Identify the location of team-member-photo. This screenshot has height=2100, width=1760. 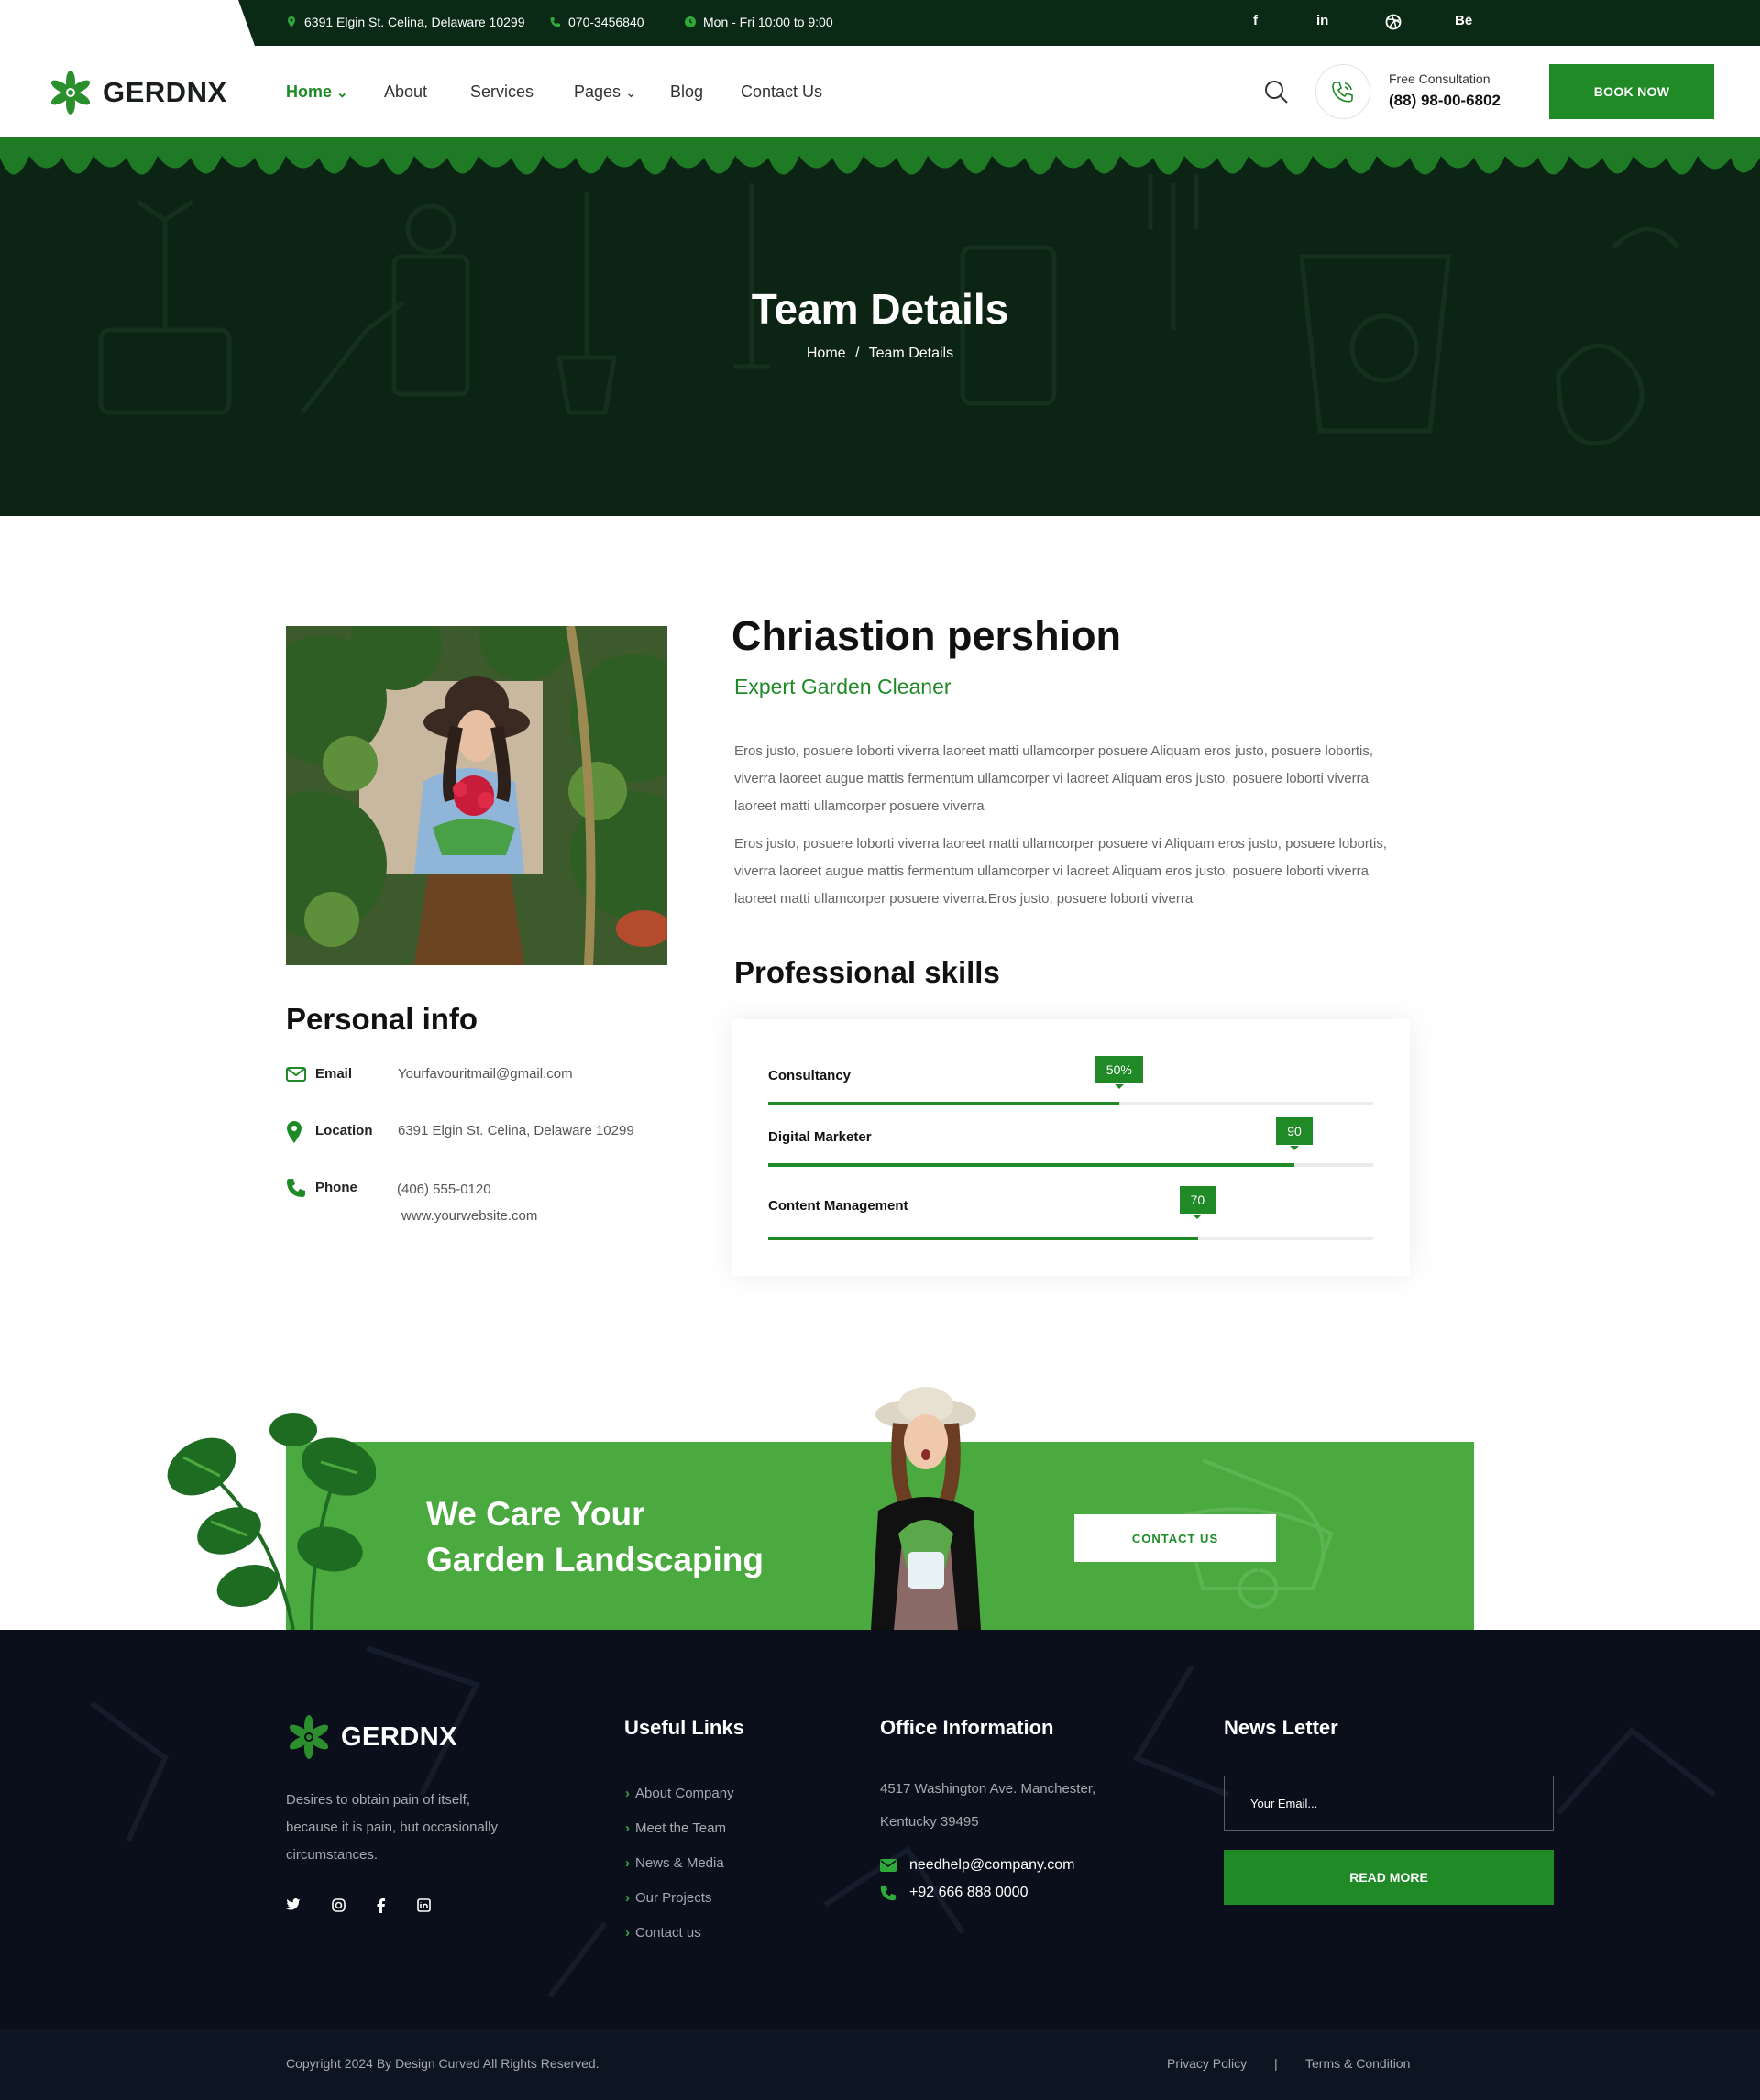
(476, 795).